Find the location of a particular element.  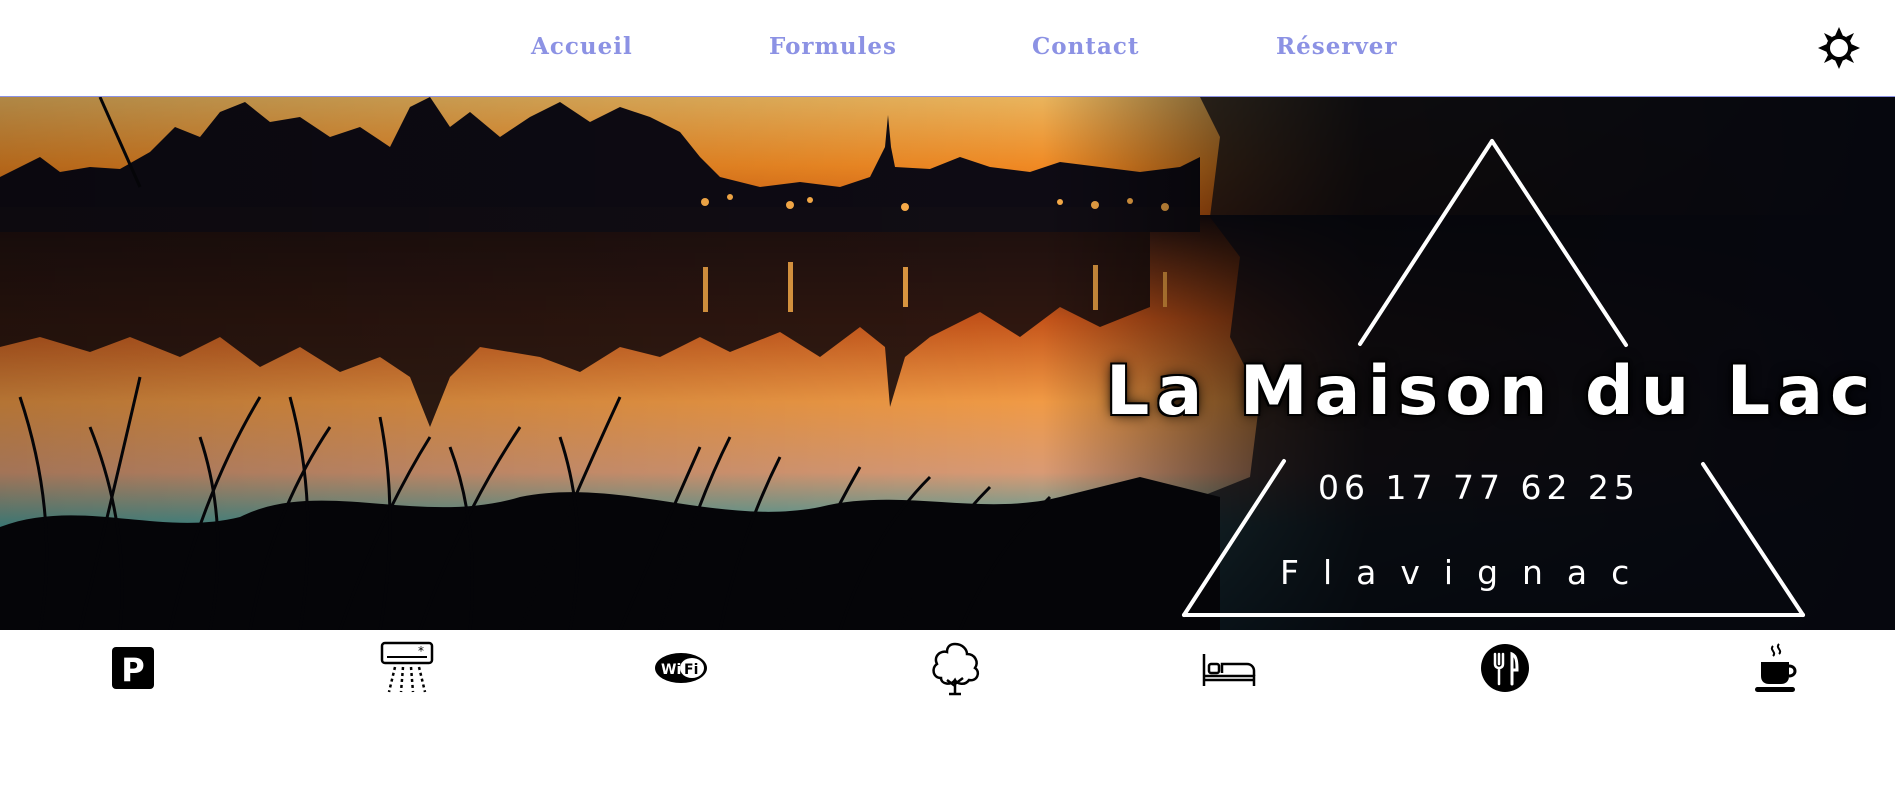

phone-number: 06 17 77 62 25 is located at coordinates (1479, 487).